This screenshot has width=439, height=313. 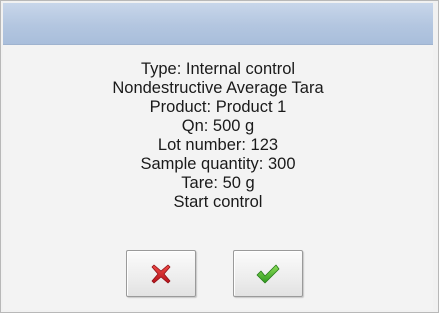 I want to click on start-control-prompt: Start control, so click(x=218, y=202).